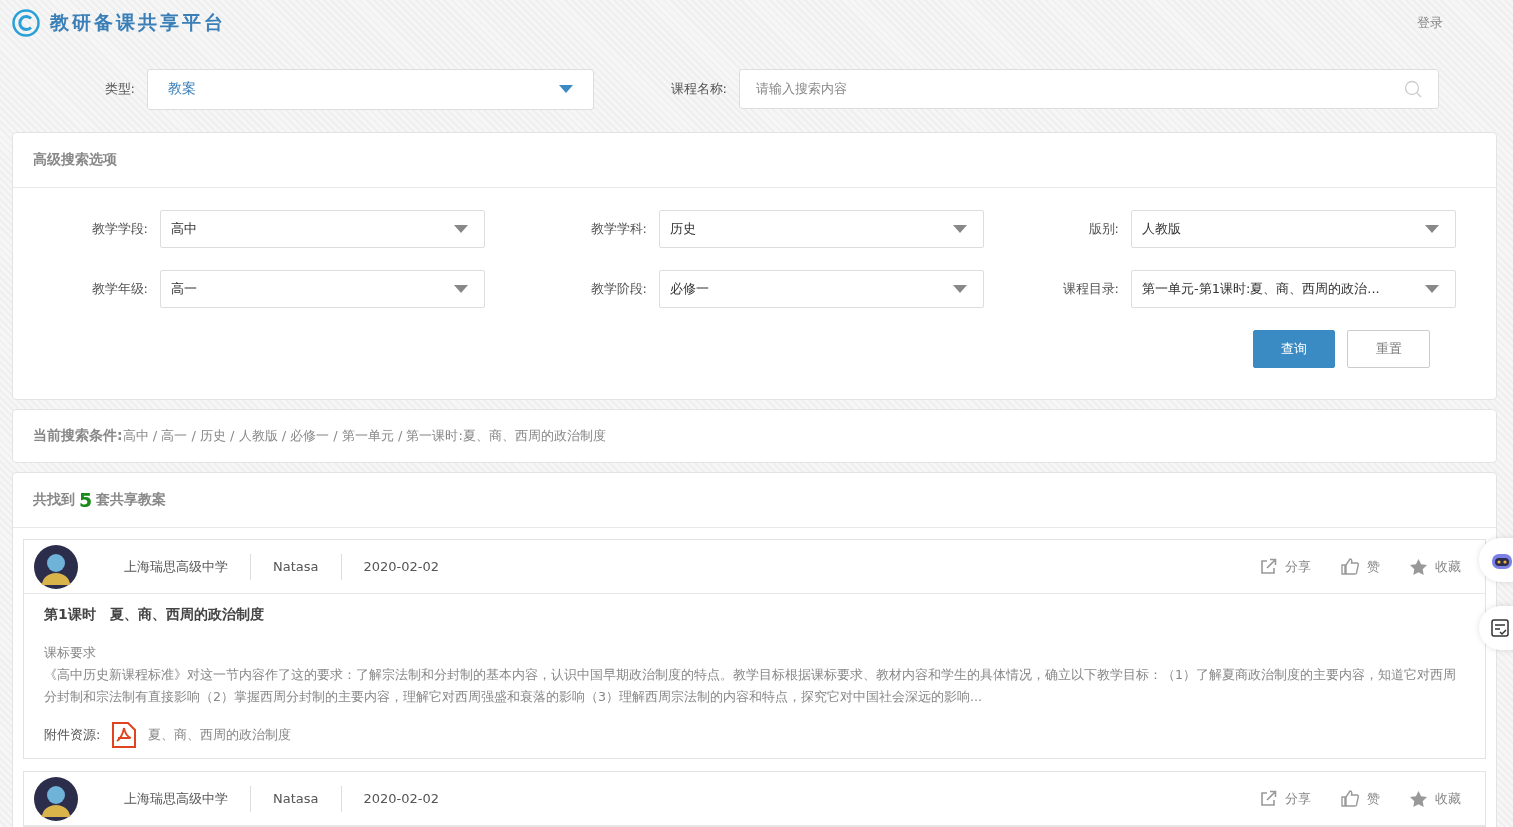  What do you see at coordinates (1388, 349) in the screenshot?
I see `reset-button: 重置` at bounding box center [1388, 349].